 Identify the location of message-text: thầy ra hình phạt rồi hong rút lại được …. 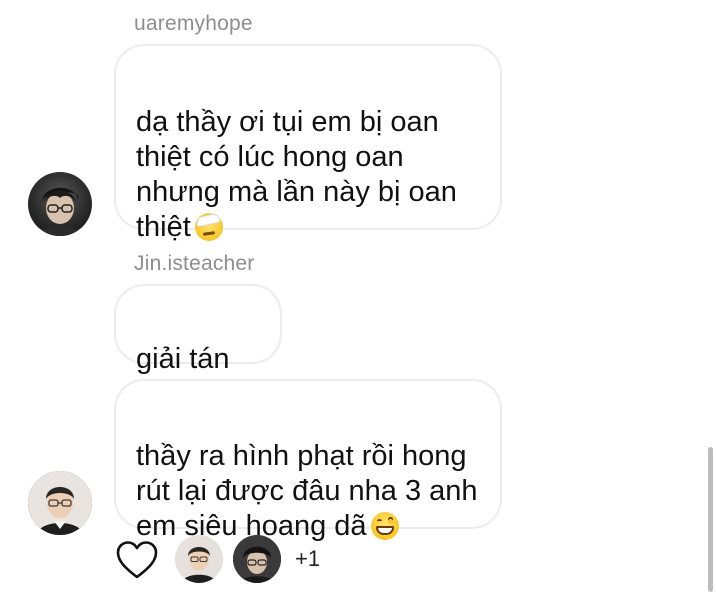
(307, 491).